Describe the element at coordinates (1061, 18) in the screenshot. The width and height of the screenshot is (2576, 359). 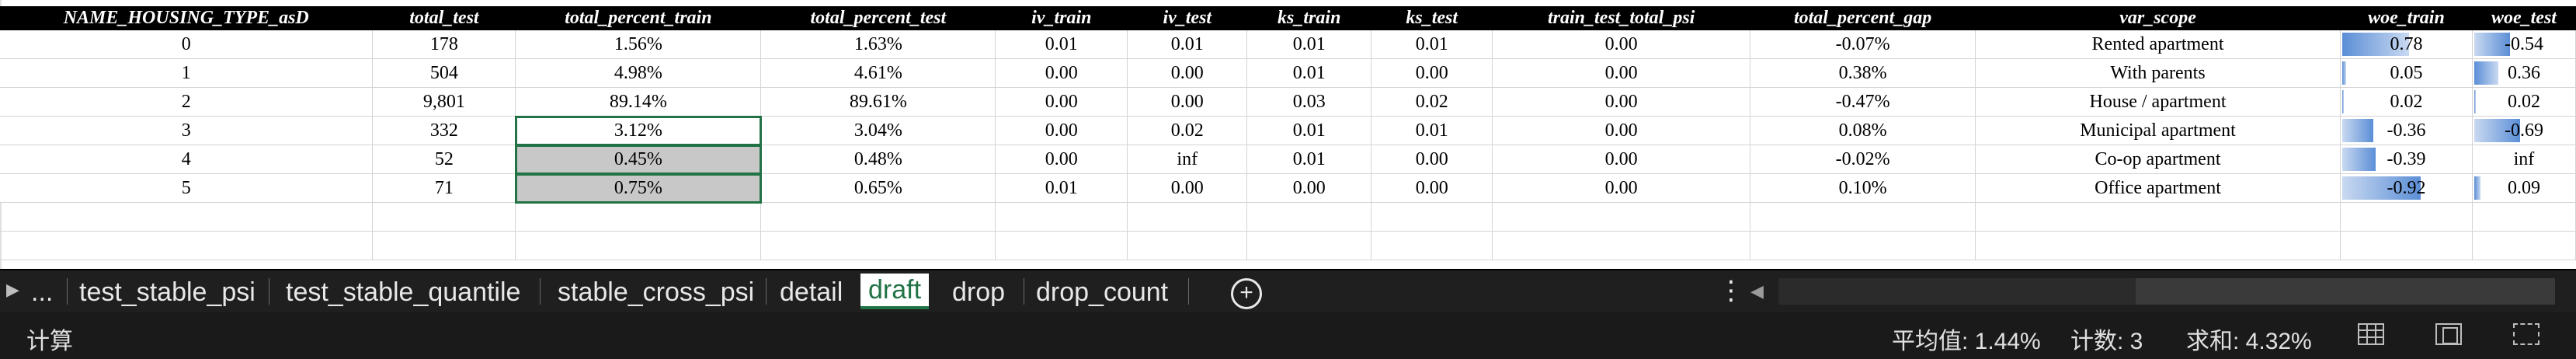
I see `col-header: iv_train` at that location.